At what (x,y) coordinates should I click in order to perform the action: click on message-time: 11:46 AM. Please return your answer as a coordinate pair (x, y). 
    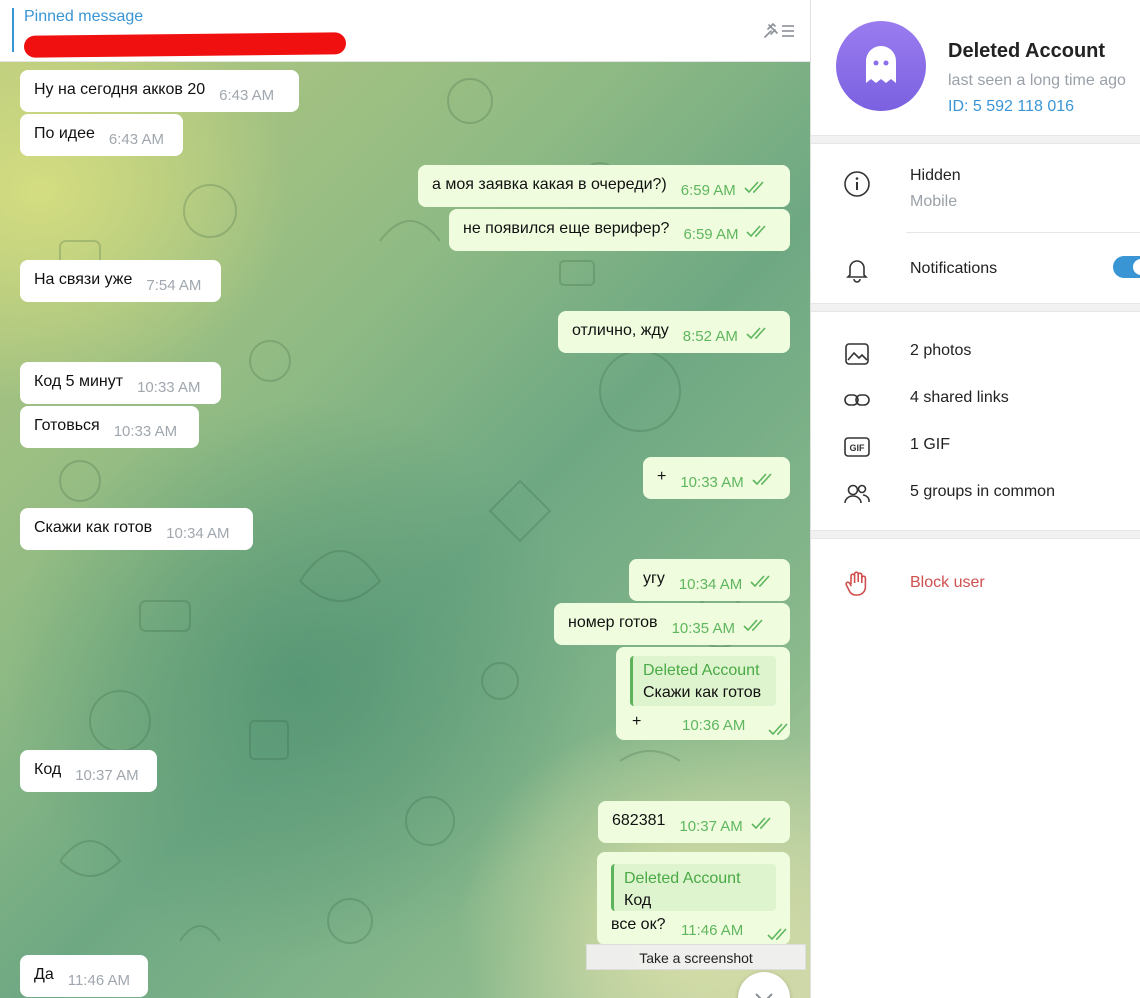
    Looking at the image, I should click on (98, 980).